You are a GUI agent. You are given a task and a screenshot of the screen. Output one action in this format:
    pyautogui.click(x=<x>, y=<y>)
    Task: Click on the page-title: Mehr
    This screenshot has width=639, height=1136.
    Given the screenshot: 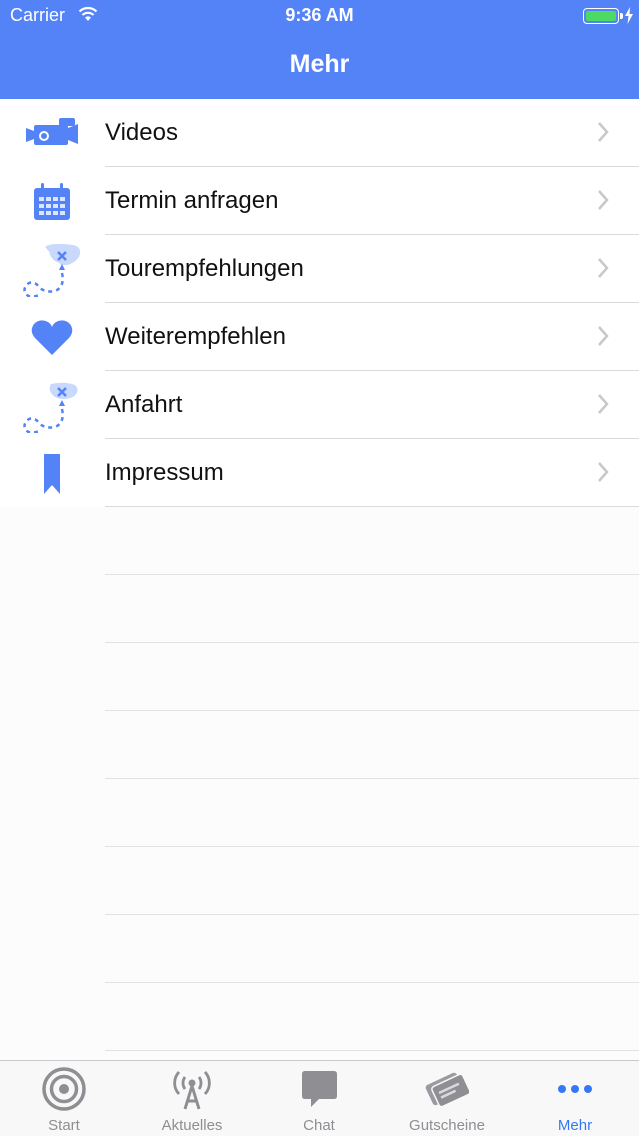 What is the action you would take?
    pyautogui.click(x=319, y=64)
    